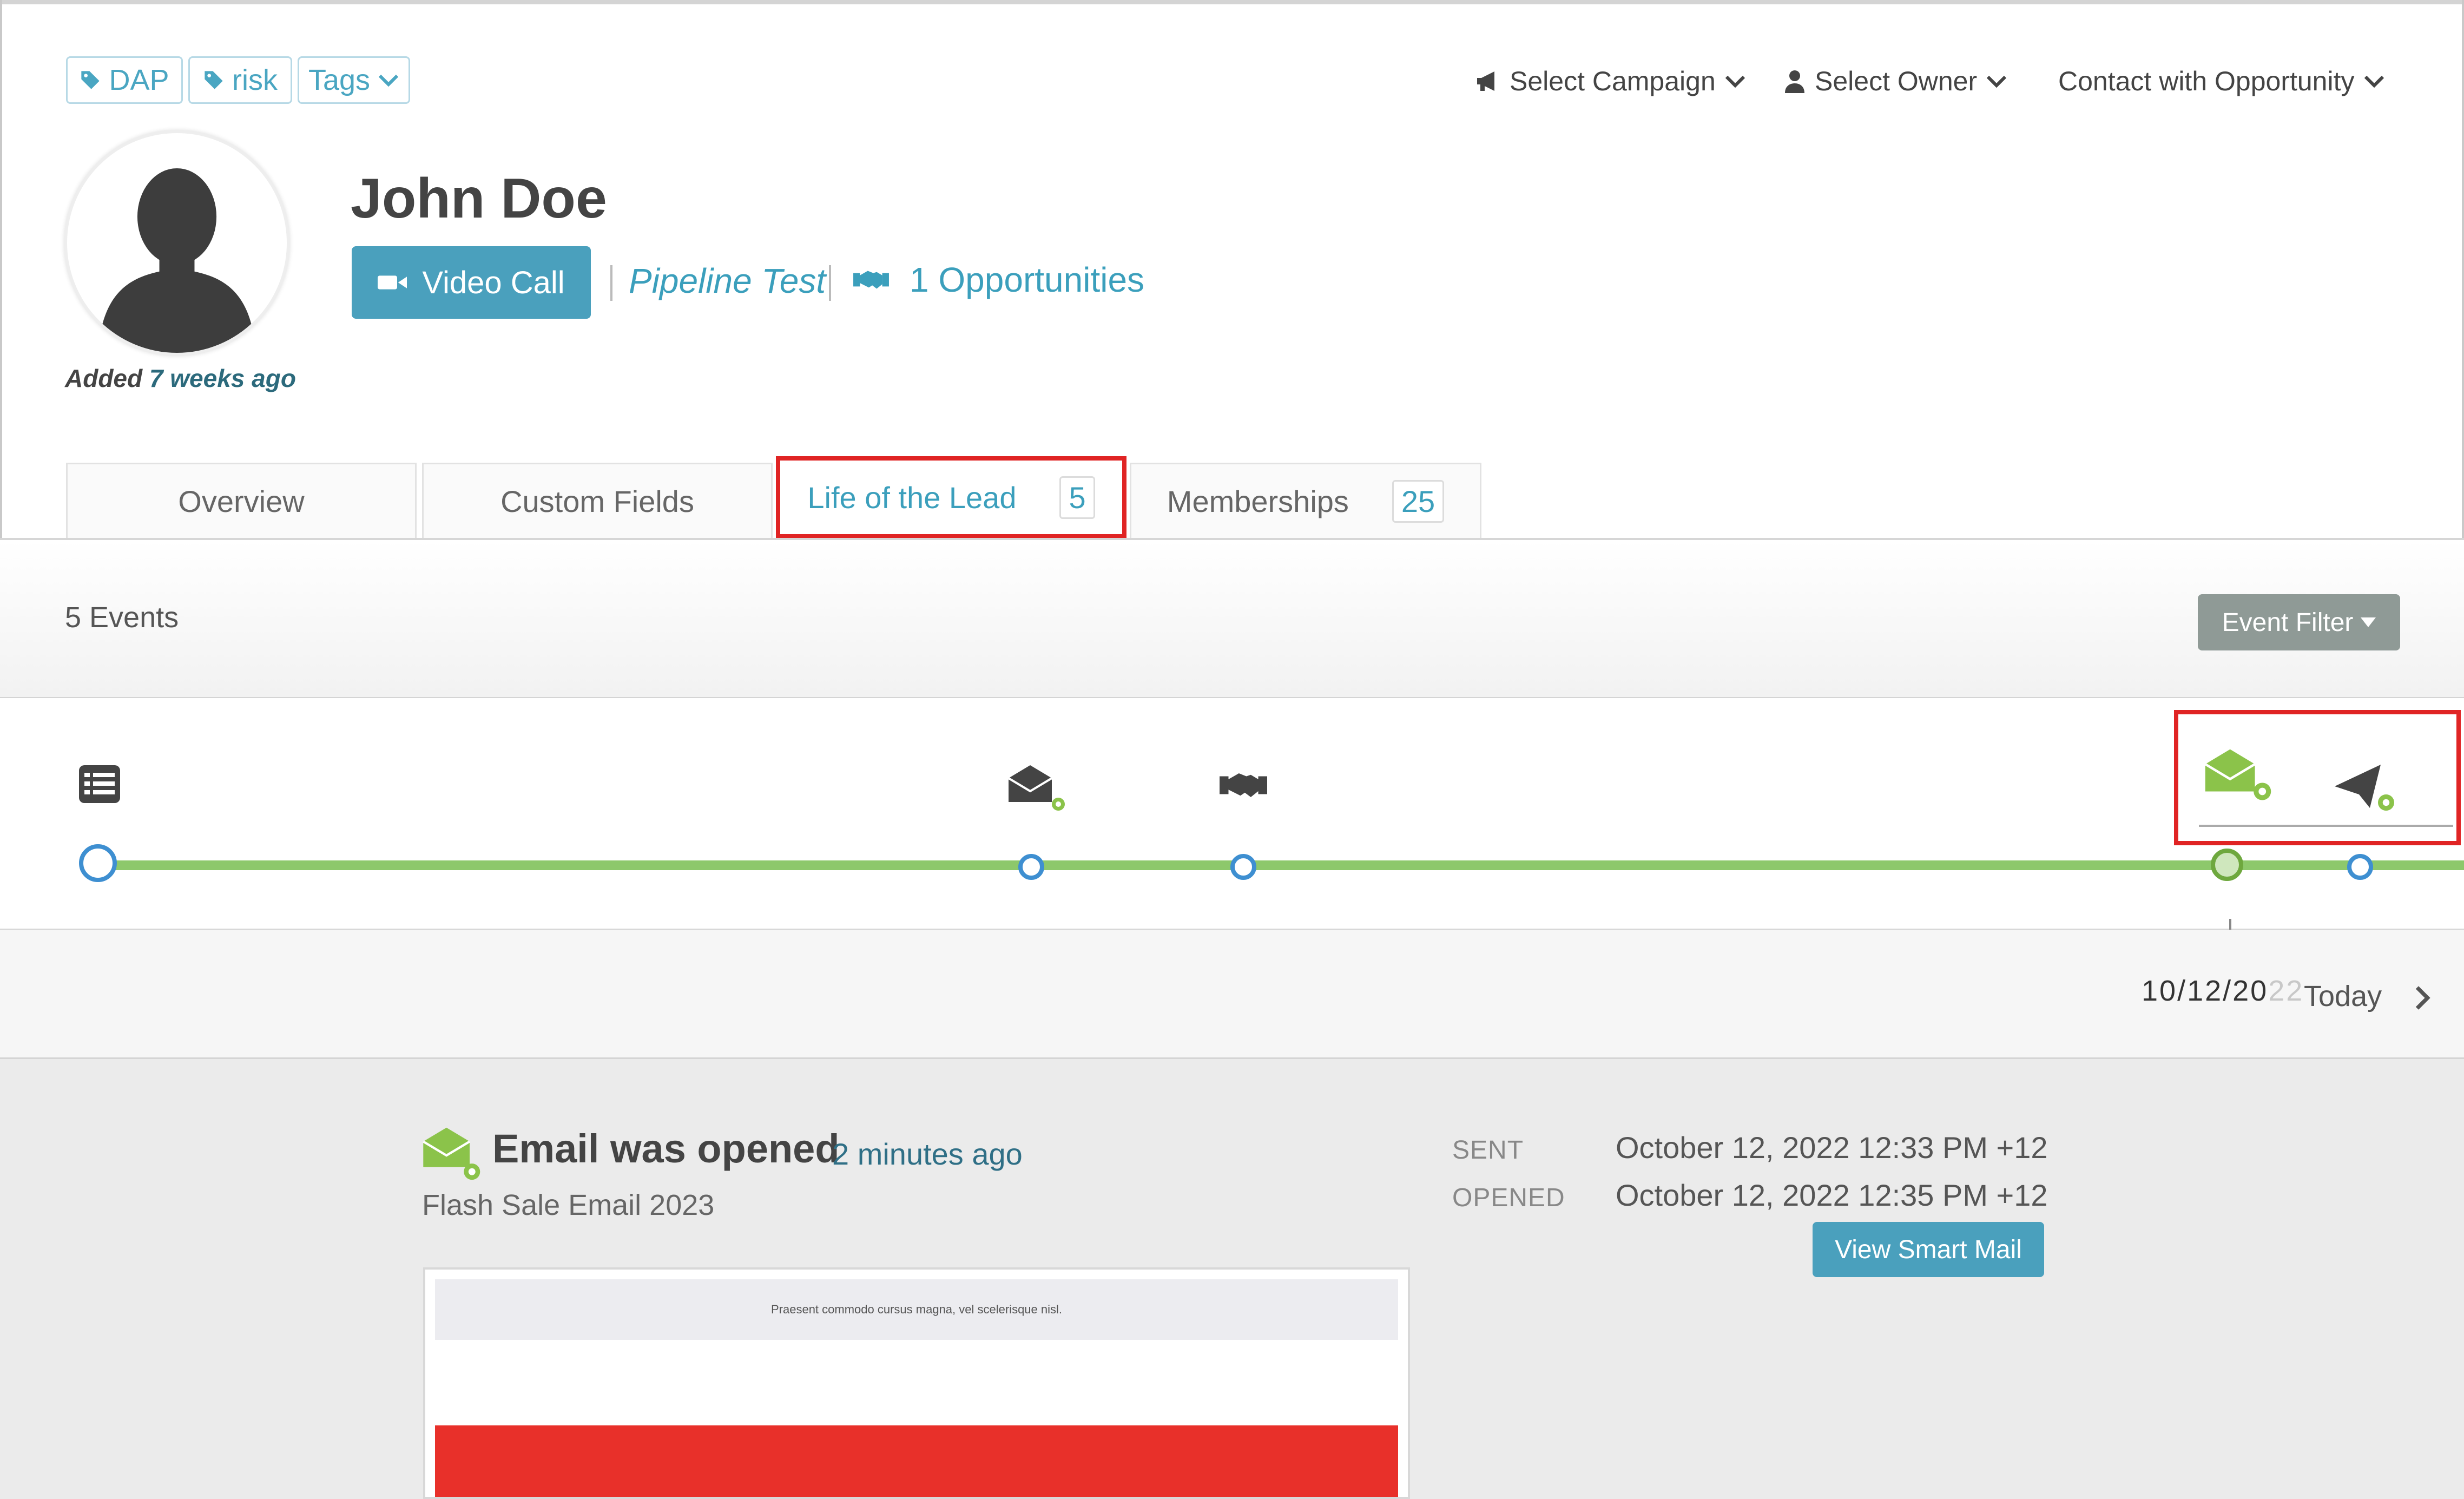 The height and width of the screenshot is (1499, 2464). I want to click on opened-label: OPENED, so click(1508, 1198).